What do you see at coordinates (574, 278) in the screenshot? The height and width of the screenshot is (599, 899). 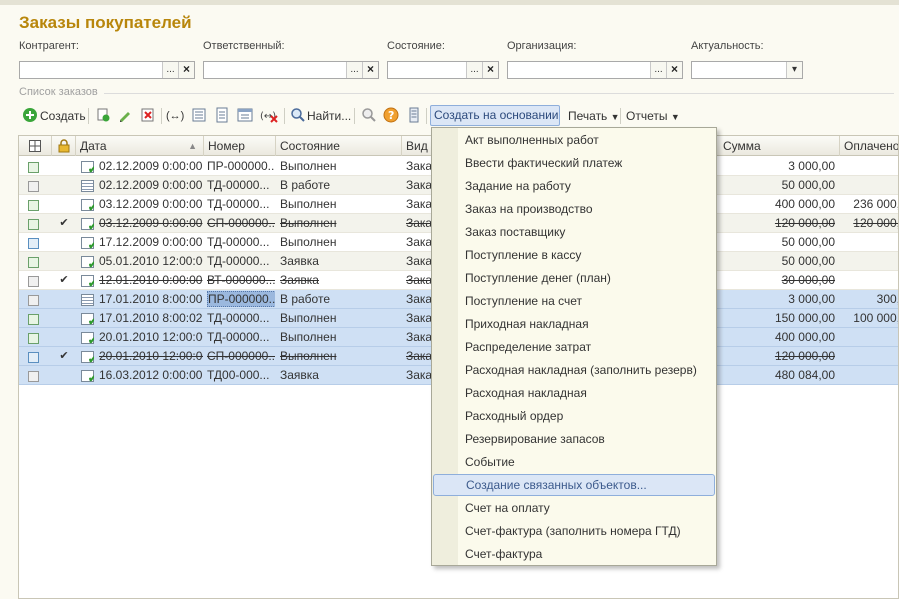 I see `menu-item: Поступление денег (план)` at bounding box center [574, 278].